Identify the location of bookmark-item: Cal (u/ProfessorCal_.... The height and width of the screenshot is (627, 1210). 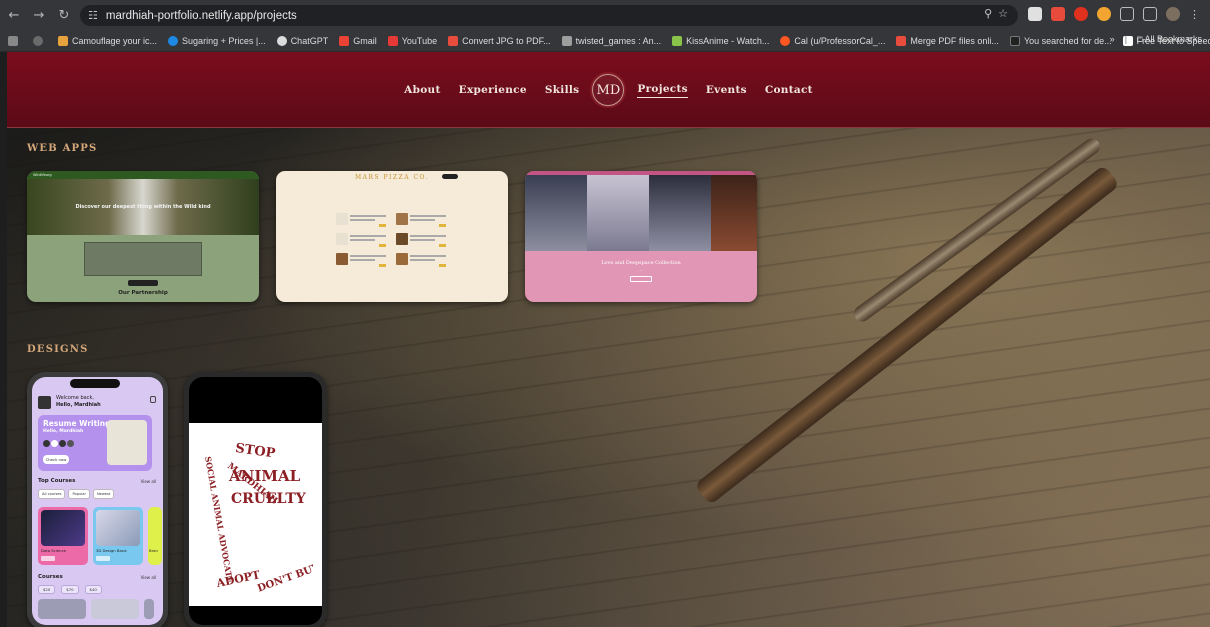
(832, 40).